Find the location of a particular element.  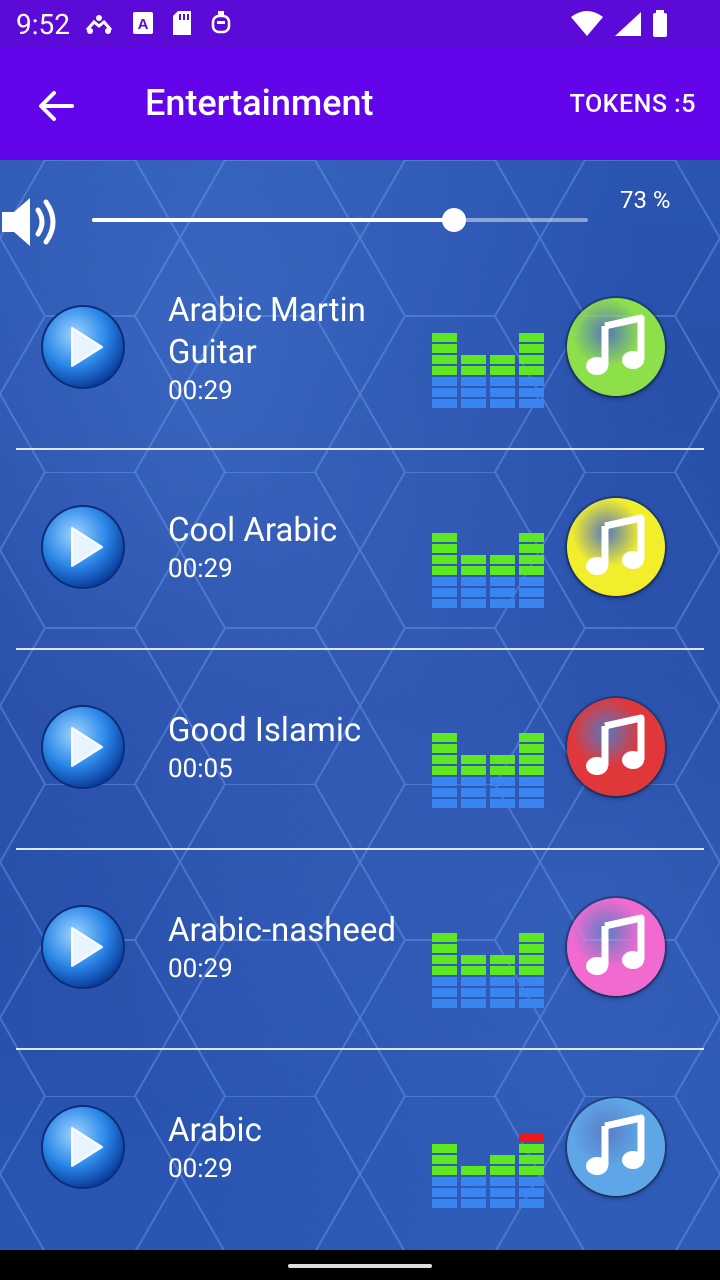

home-indicator is located at coordinates (360, 1266).